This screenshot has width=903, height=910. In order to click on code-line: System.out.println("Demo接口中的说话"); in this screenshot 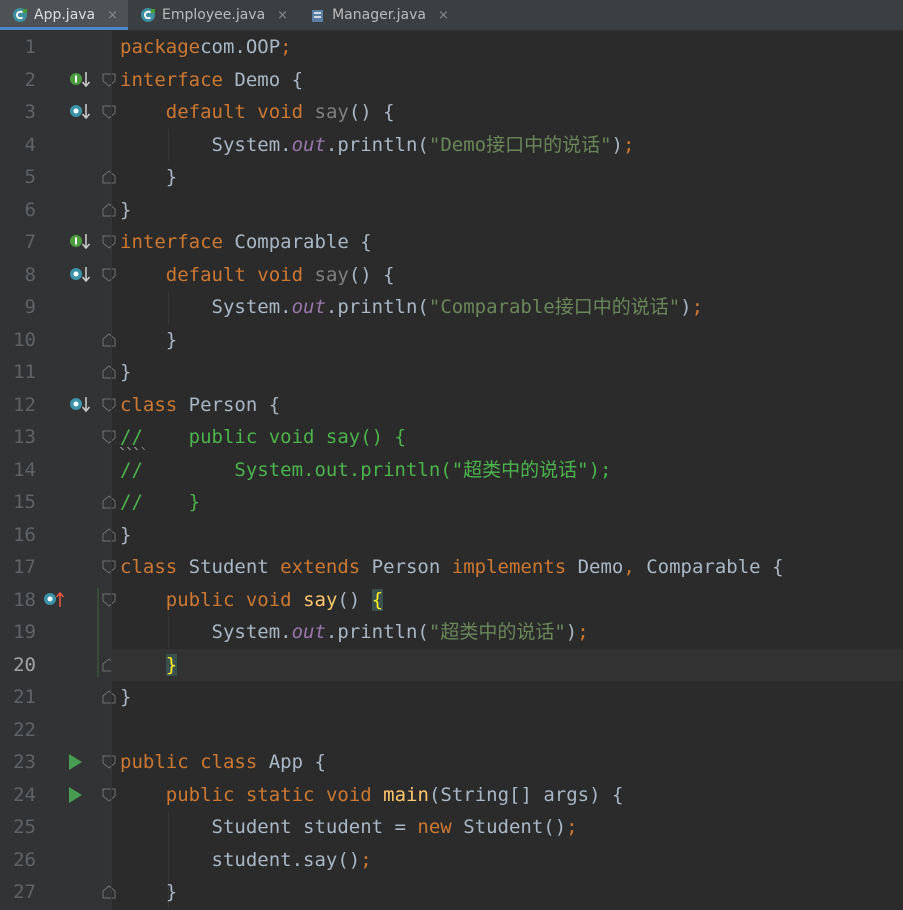, I will do `click(377, 145)`.